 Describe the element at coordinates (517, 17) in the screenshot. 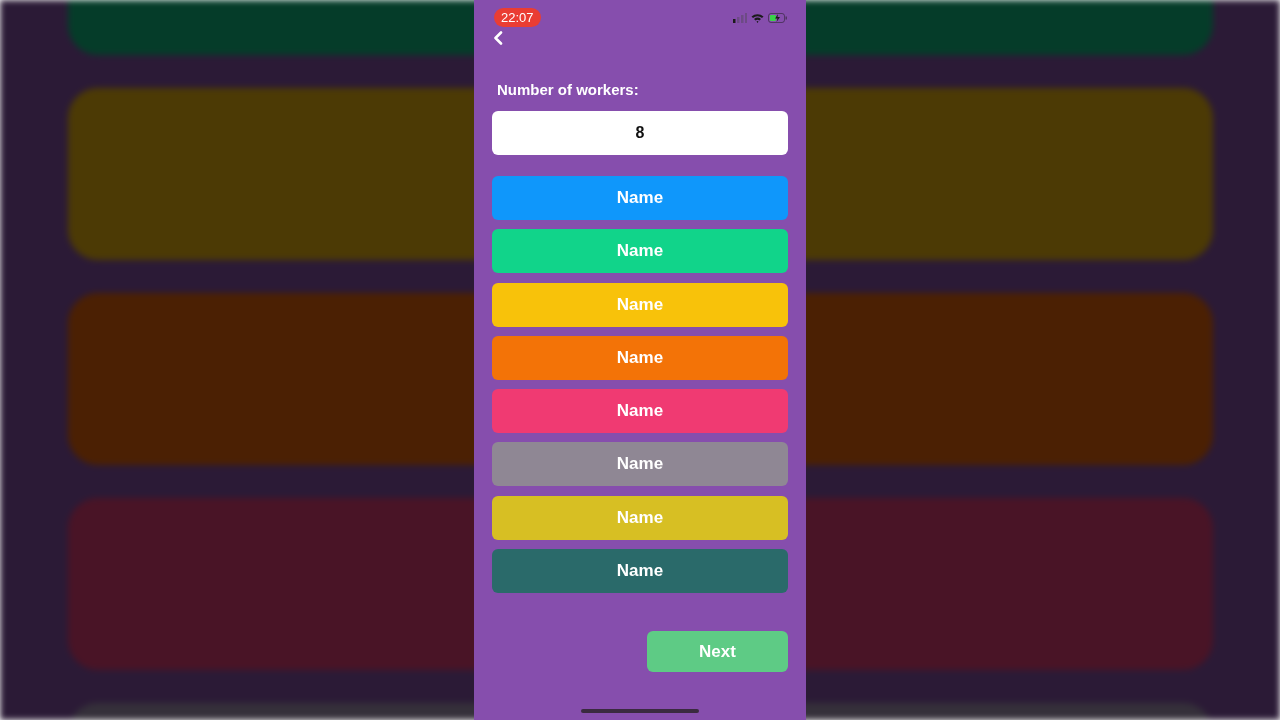

I see `status-time: 22:07` at that location.